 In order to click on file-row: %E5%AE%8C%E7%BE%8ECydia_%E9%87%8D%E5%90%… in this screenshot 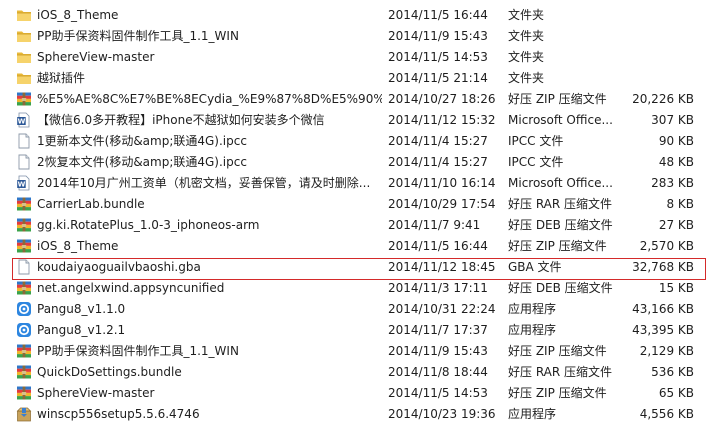, I will do `click(359, 99)`.